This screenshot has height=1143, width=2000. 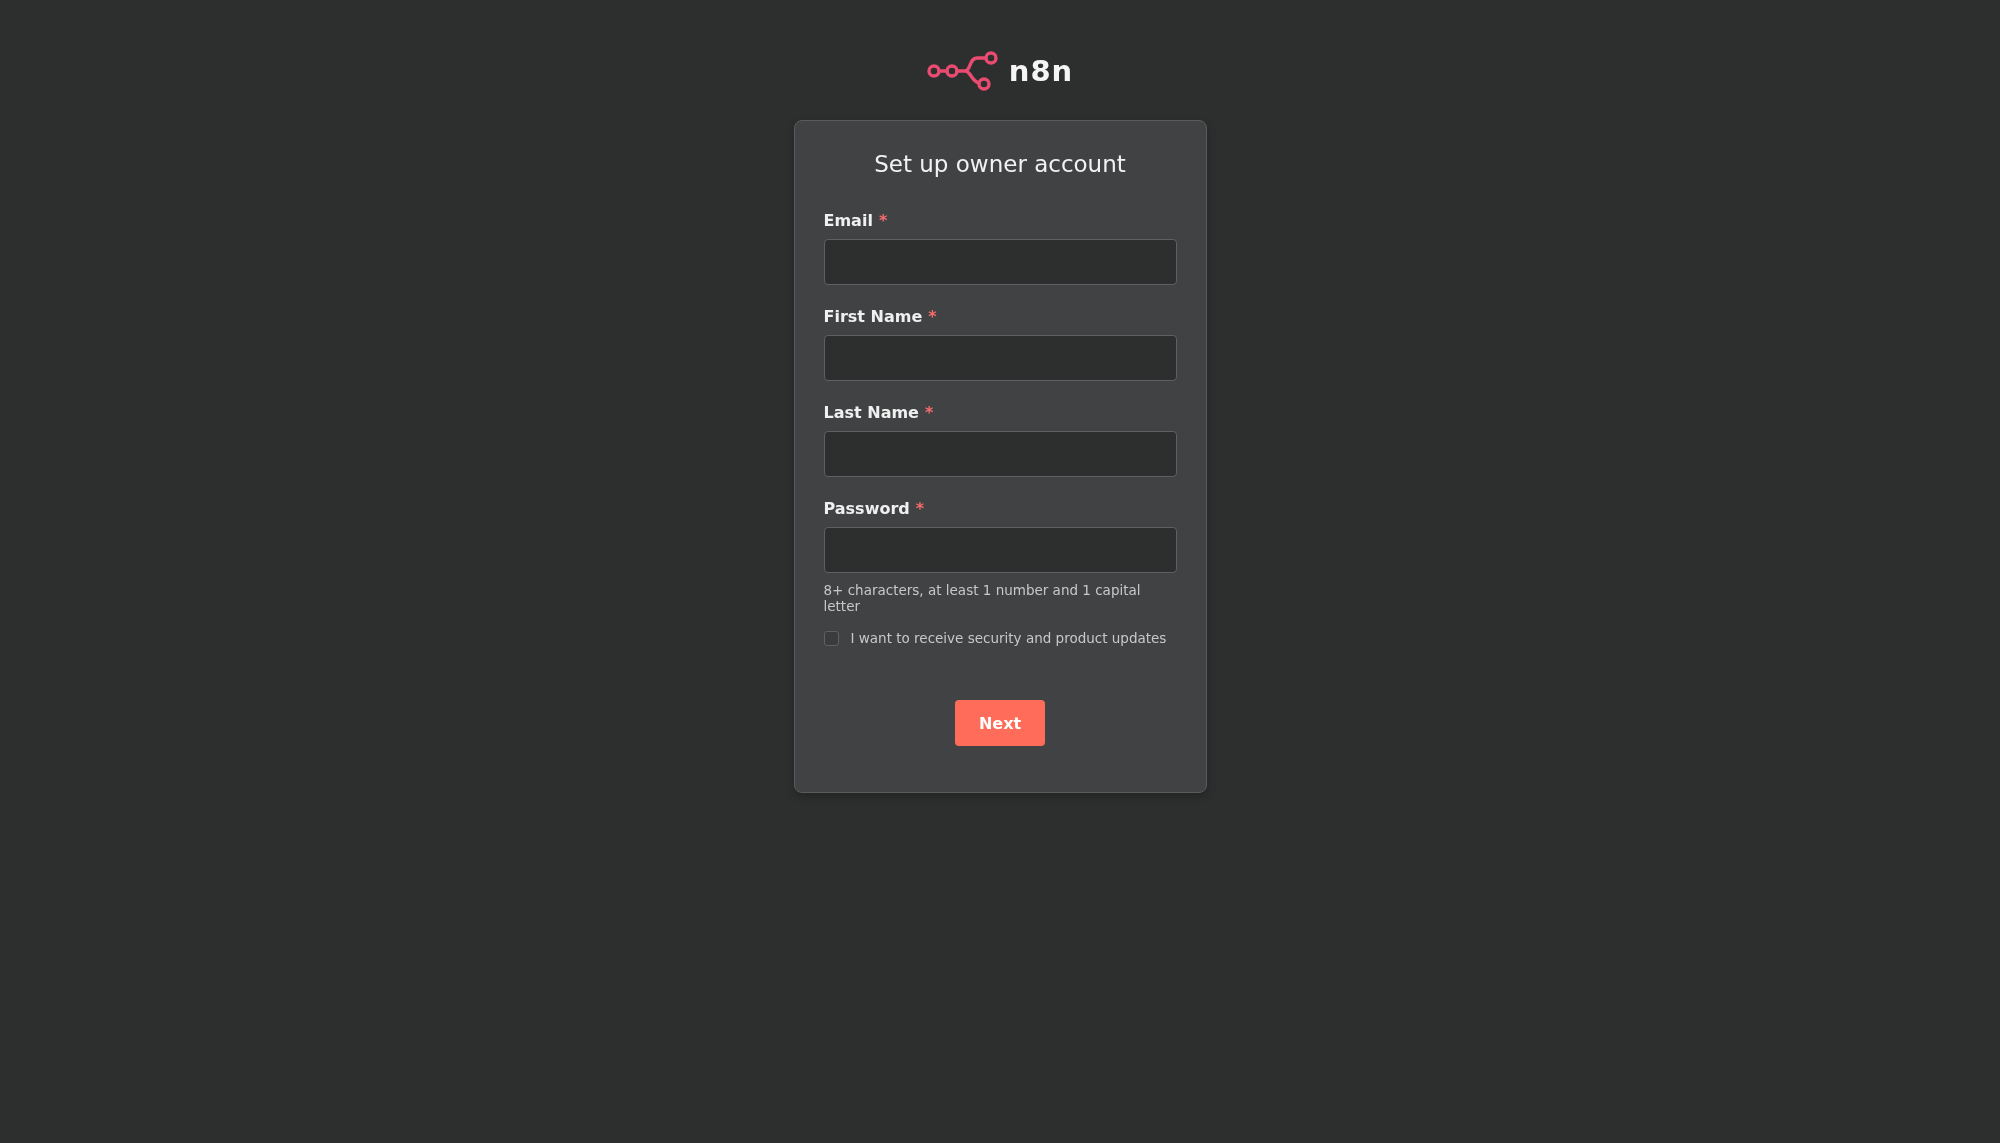 What do you see at coordinates (848, 220) in the screenshot?
I see `field-label: Email` at bounding box center [848, 220].